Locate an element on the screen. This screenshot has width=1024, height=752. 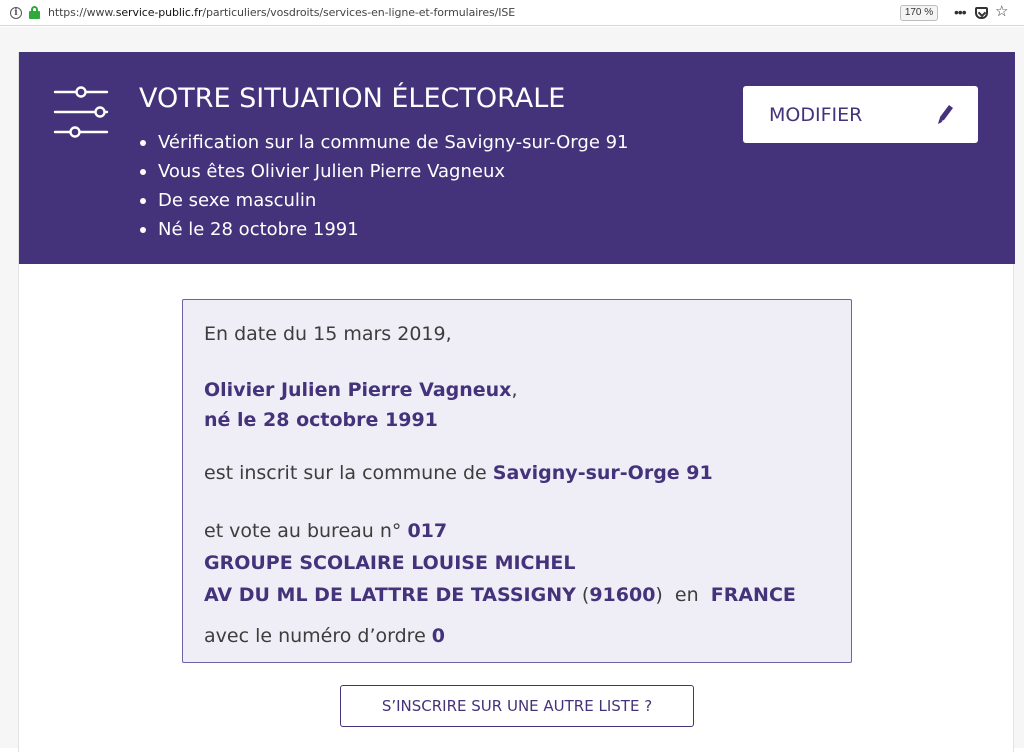
name-suffix: , is located at coordinates (514, 390).